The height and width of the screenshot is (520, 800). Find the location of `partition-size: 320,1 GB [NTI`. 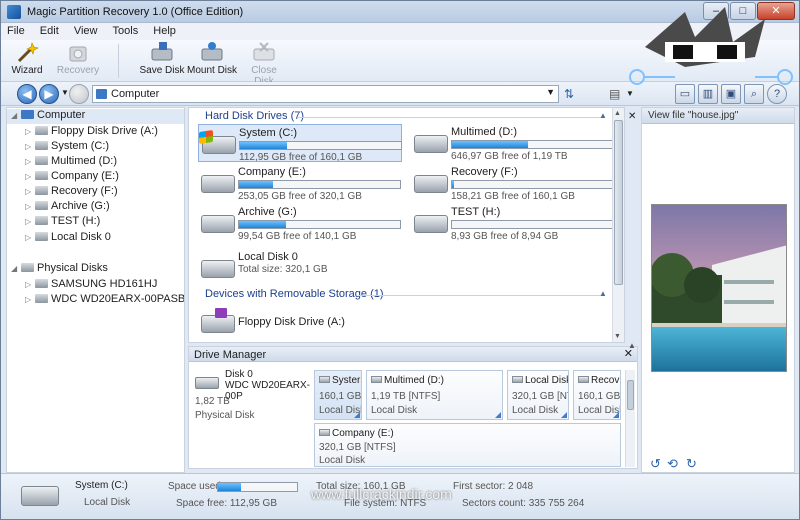

partition-size: 320,1 GB [NTI is located at coordinates (540, 396).